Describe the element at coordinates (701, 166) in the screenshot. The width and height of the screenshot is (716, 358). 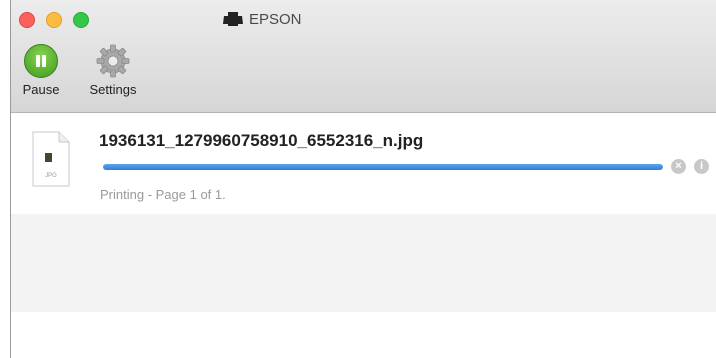
I see `job-info-icon: i` at that location.